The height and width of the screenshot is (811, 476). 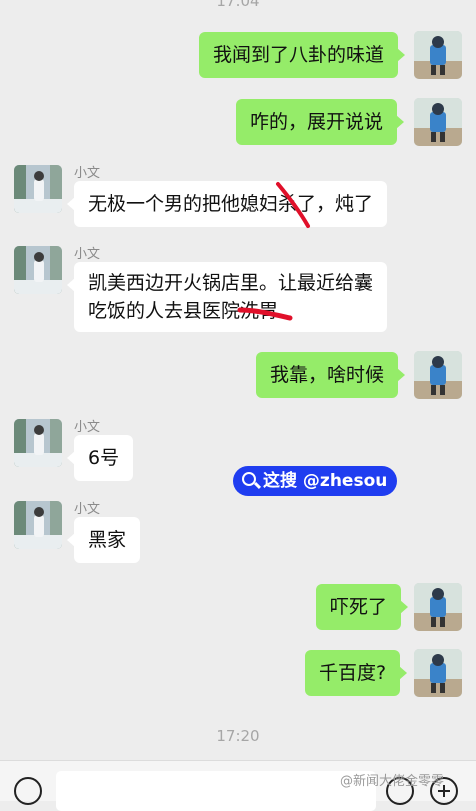 I want to click on timestamp-bottom: 17:20, so click(x=238, y=736).